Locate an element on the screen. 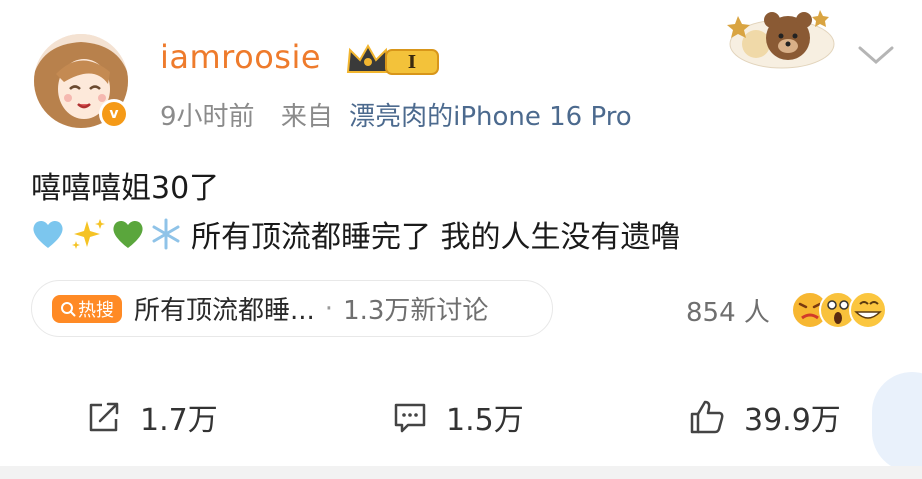 The image size is (922, 479). repost-button: 1.7万 is located at coordinates (152, 417).